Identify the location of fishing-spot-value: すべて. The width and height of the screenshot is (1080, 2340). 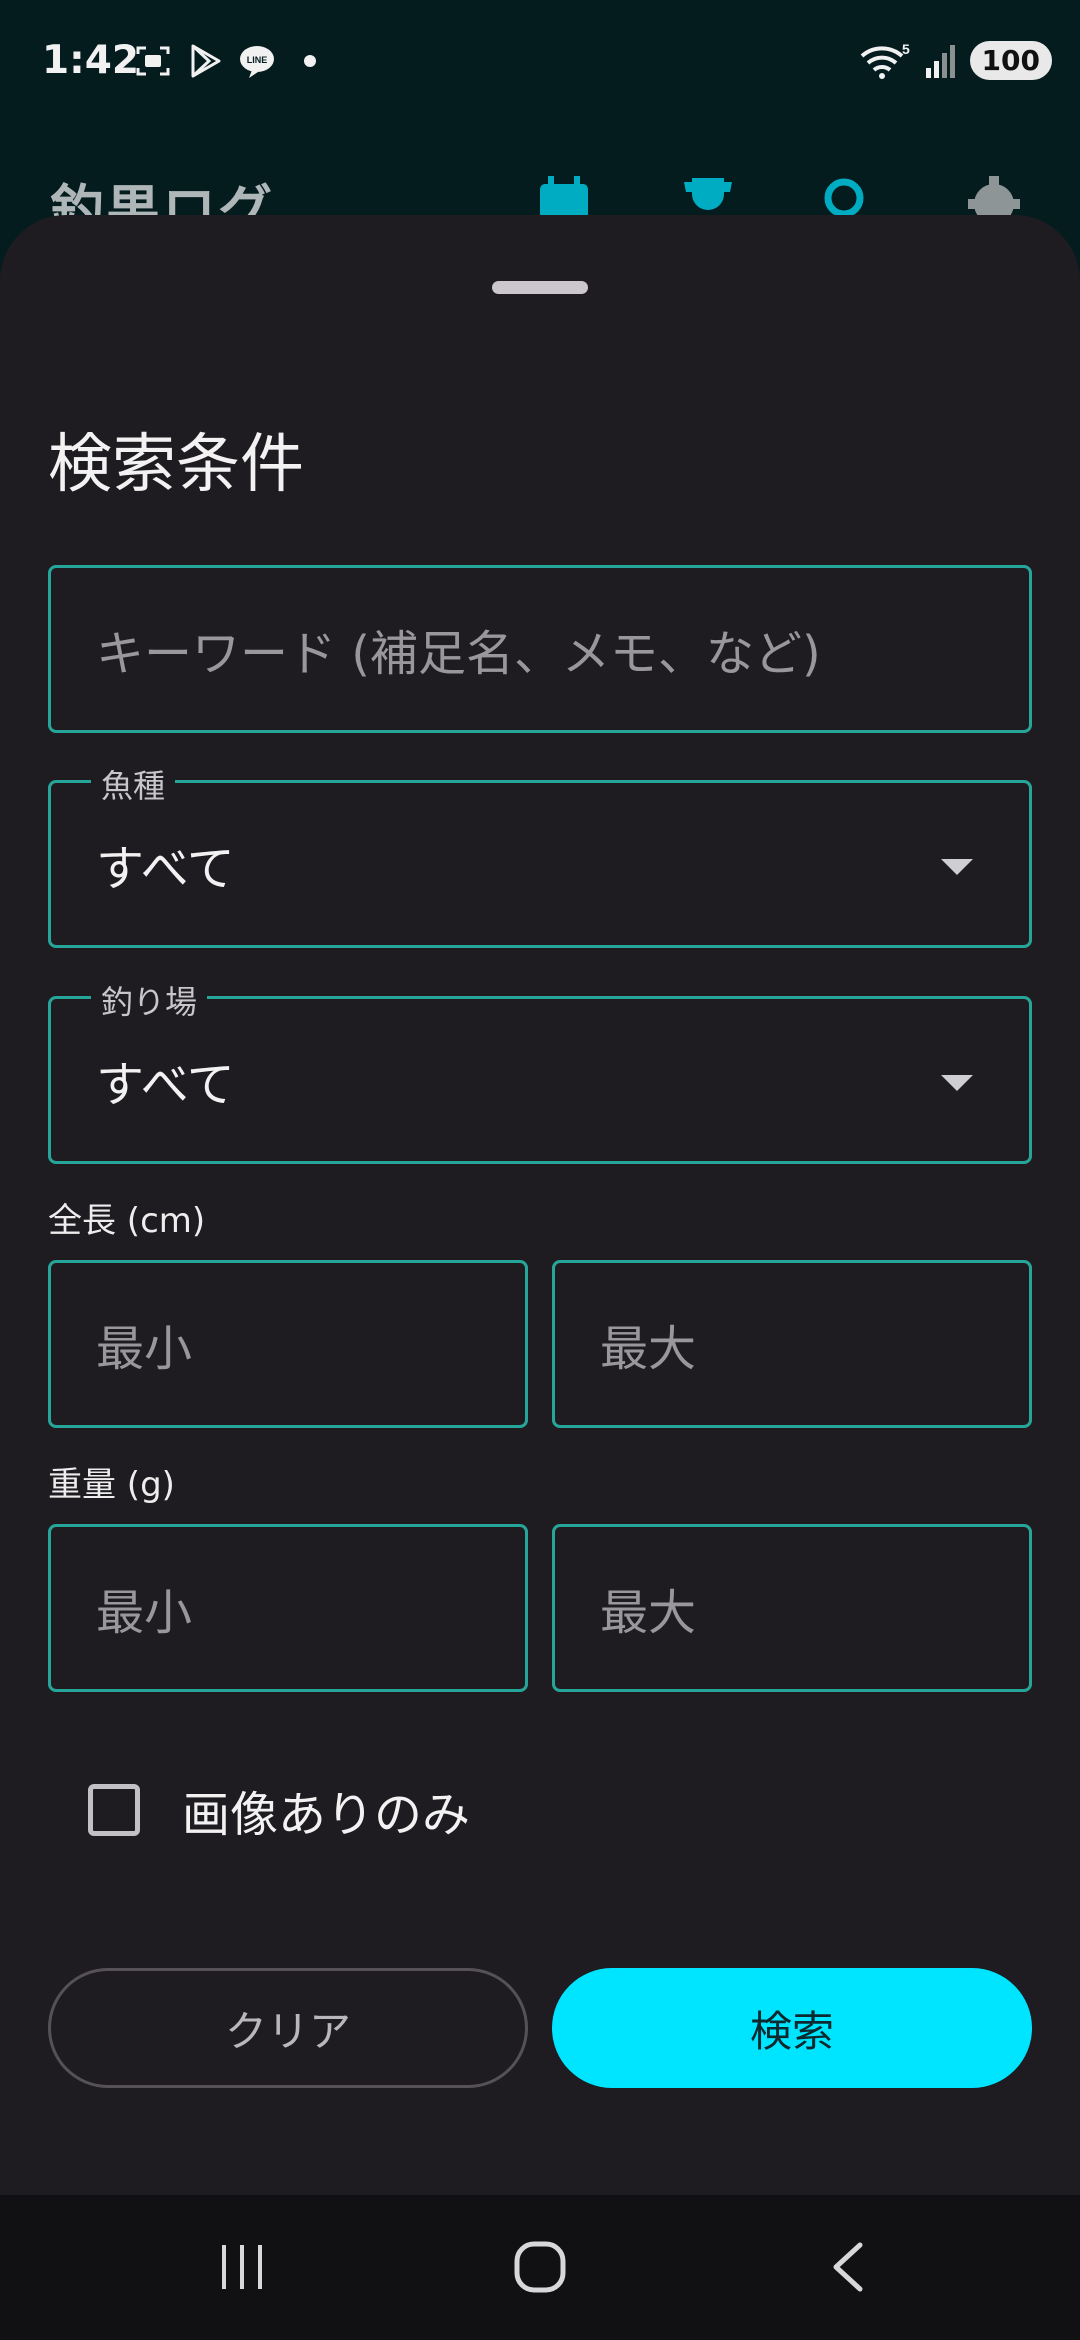
(165, 1085).